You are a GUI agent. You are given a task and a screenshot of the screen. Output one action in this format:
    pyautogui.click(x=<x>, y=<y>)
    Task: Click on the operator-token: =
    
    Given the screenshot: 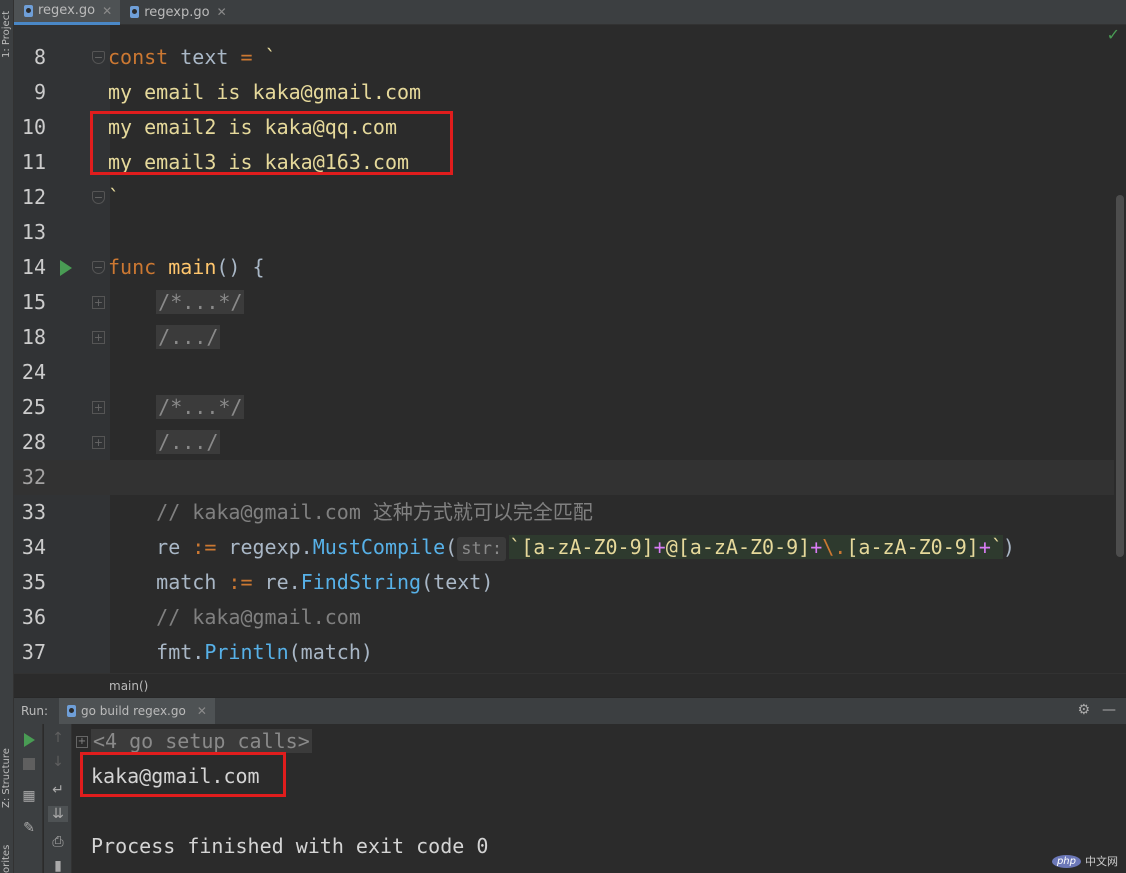 What is the action you would take?
    pyautogui.click(x=246, y=57)
    